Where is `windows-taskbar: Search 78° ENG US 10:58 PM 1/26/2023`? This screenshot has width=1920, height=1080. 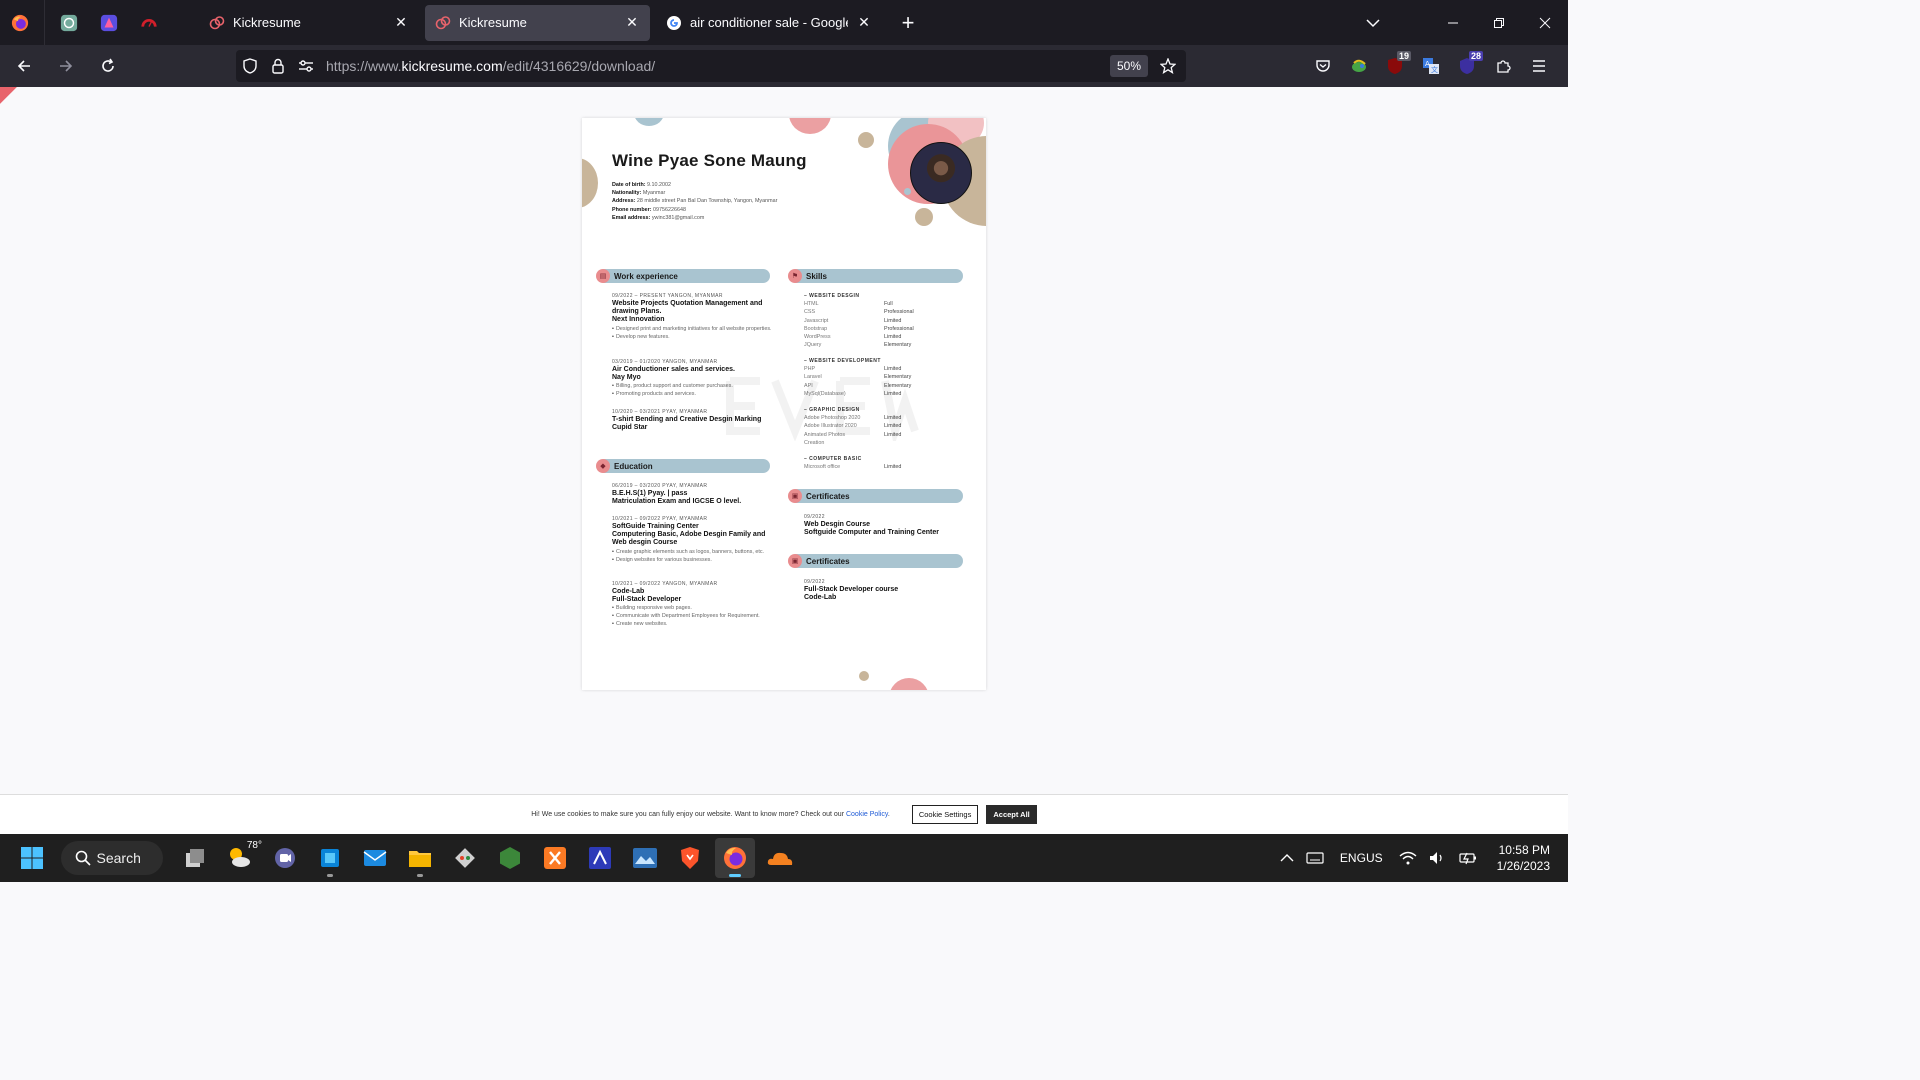
windows-taskbar: Search 78° ENG US 10:58 PM 1/26/2023 is located at coordinates (784, 858).